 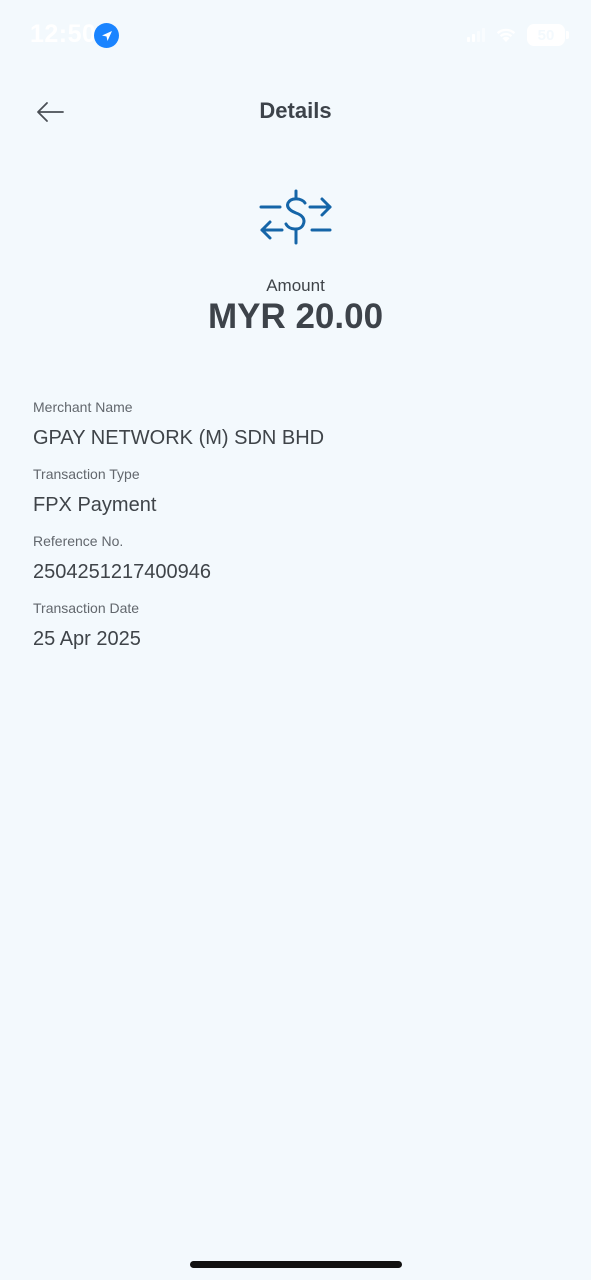 What do you see at coordinates (506, 35) in the screenshot?
I see `wifi-icon` at bounding box center [506, 35].